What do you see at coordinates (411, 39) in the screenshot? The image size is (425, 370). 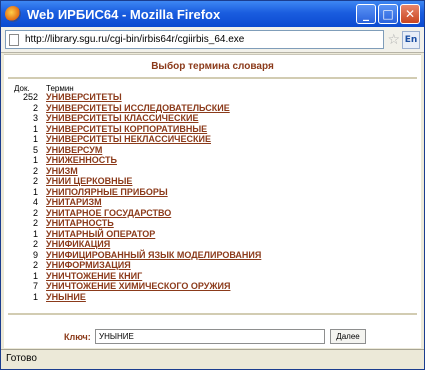 I see `language-icon: En` at bounding box center [411, 39].